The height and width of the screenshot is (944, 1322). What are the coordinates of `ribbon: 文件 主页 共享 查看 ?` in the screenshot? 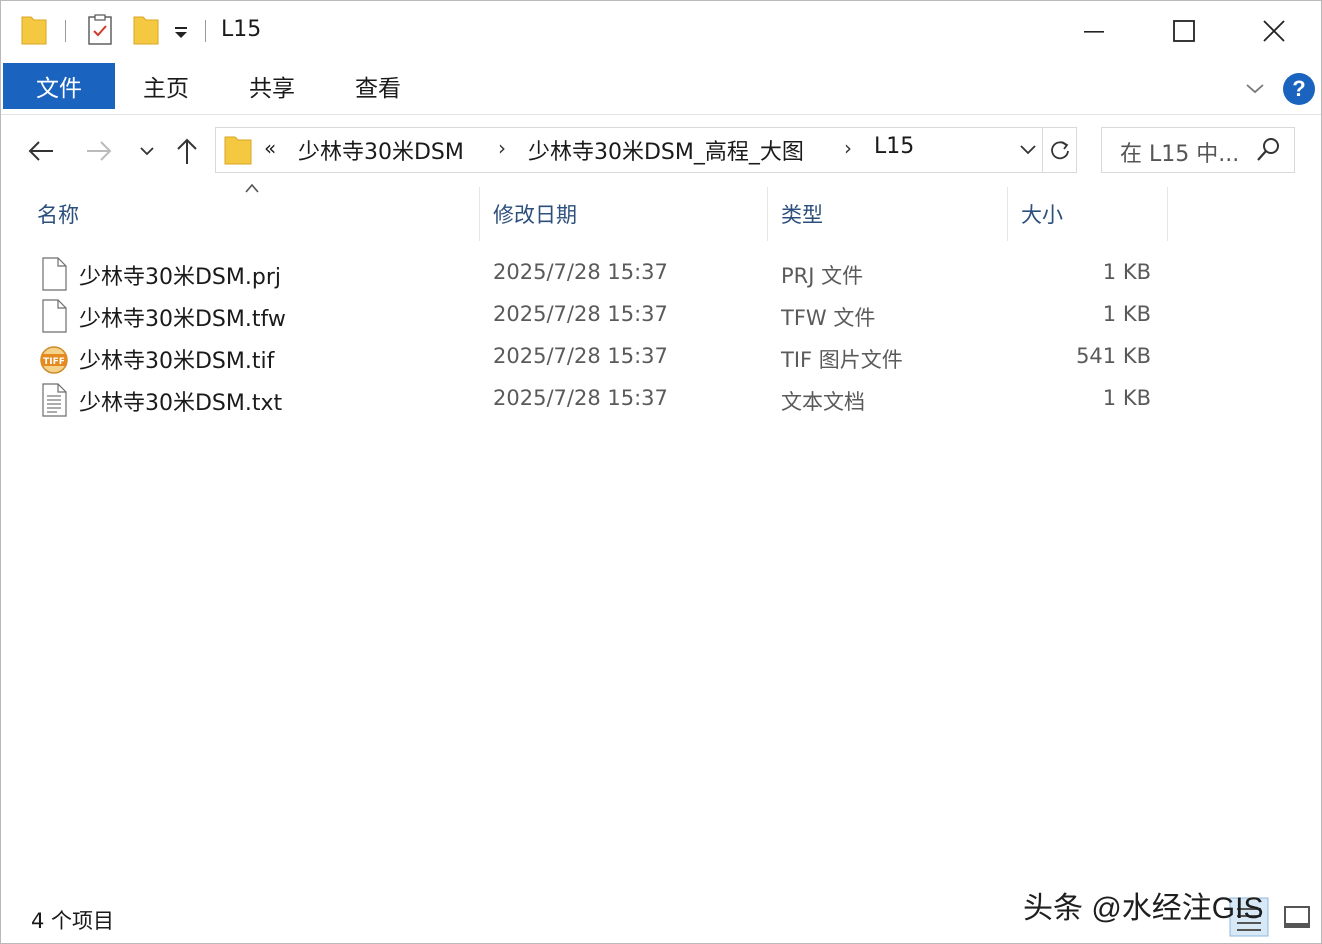 It's located at (661, 89).